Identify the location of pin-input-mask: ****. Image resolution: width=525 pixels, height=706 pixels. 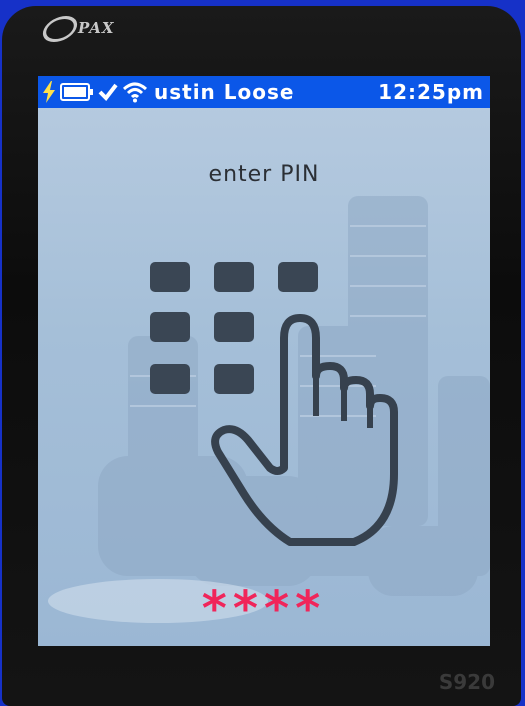
(264, 609).